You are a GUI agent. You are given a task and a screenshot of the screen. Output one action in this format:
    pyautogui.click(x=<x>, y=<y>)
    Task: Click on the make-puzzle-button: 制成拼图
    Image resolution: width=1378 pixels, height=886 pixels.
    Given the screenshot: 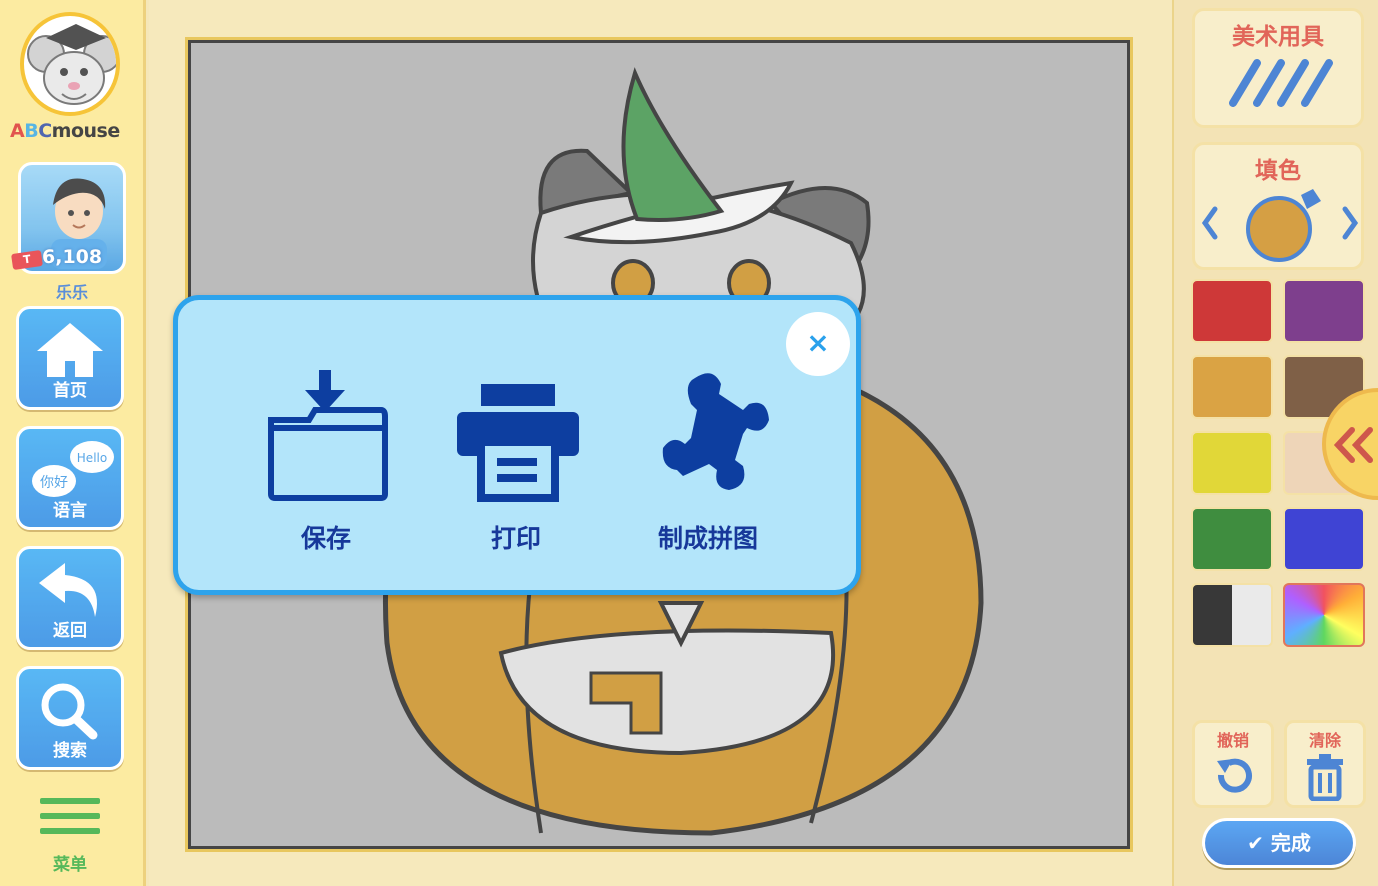 What is the action you would take?
    pyautogui.click(x=708, y=459)
    